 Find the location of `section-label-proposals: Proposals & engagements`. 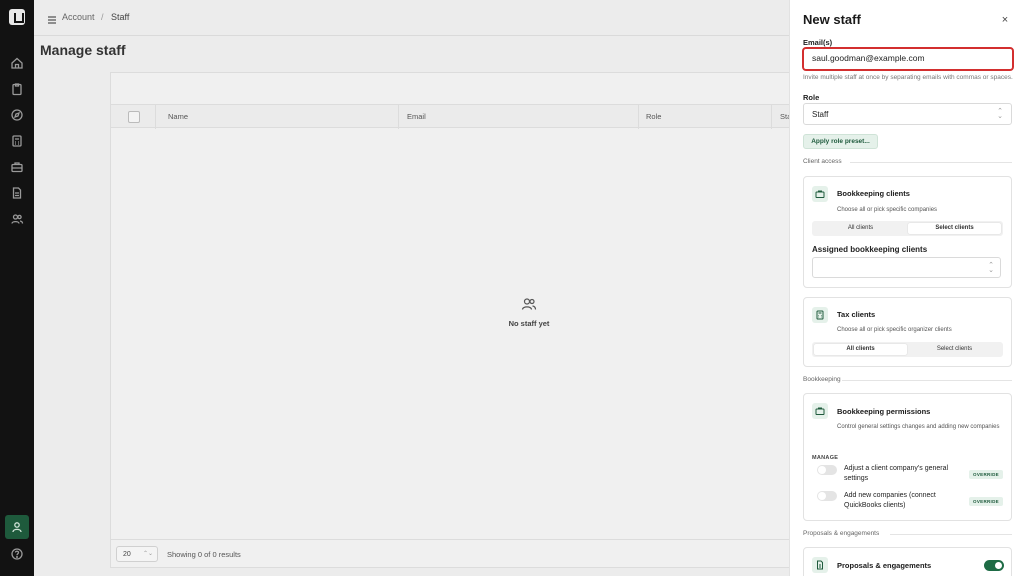

section-label-proposals: Proposals & engagements is located at coordinates (841, 533).